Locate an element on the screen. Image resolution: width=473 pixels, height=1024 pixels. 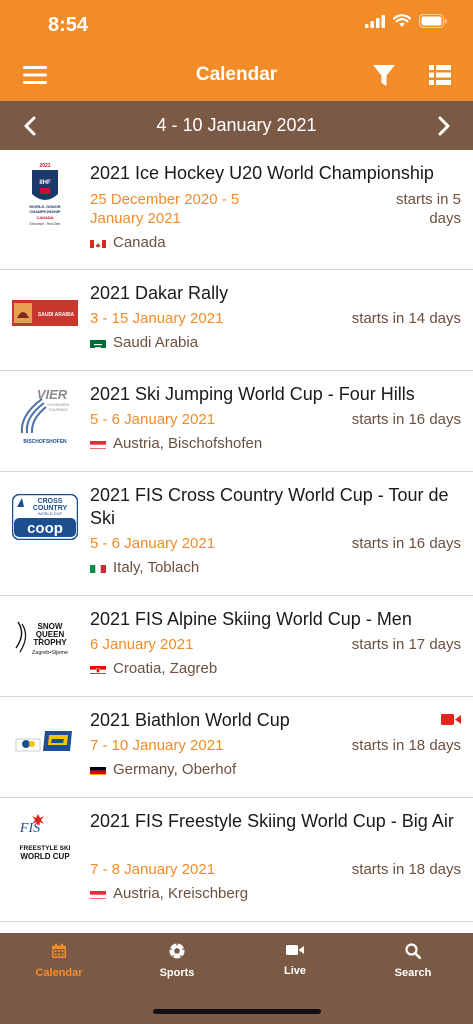
biathlon-world-cup-logo is located at coordinates (43, 741).